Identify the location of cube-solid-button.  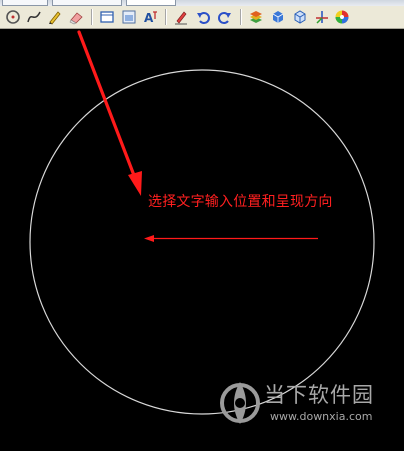
(278, 17).